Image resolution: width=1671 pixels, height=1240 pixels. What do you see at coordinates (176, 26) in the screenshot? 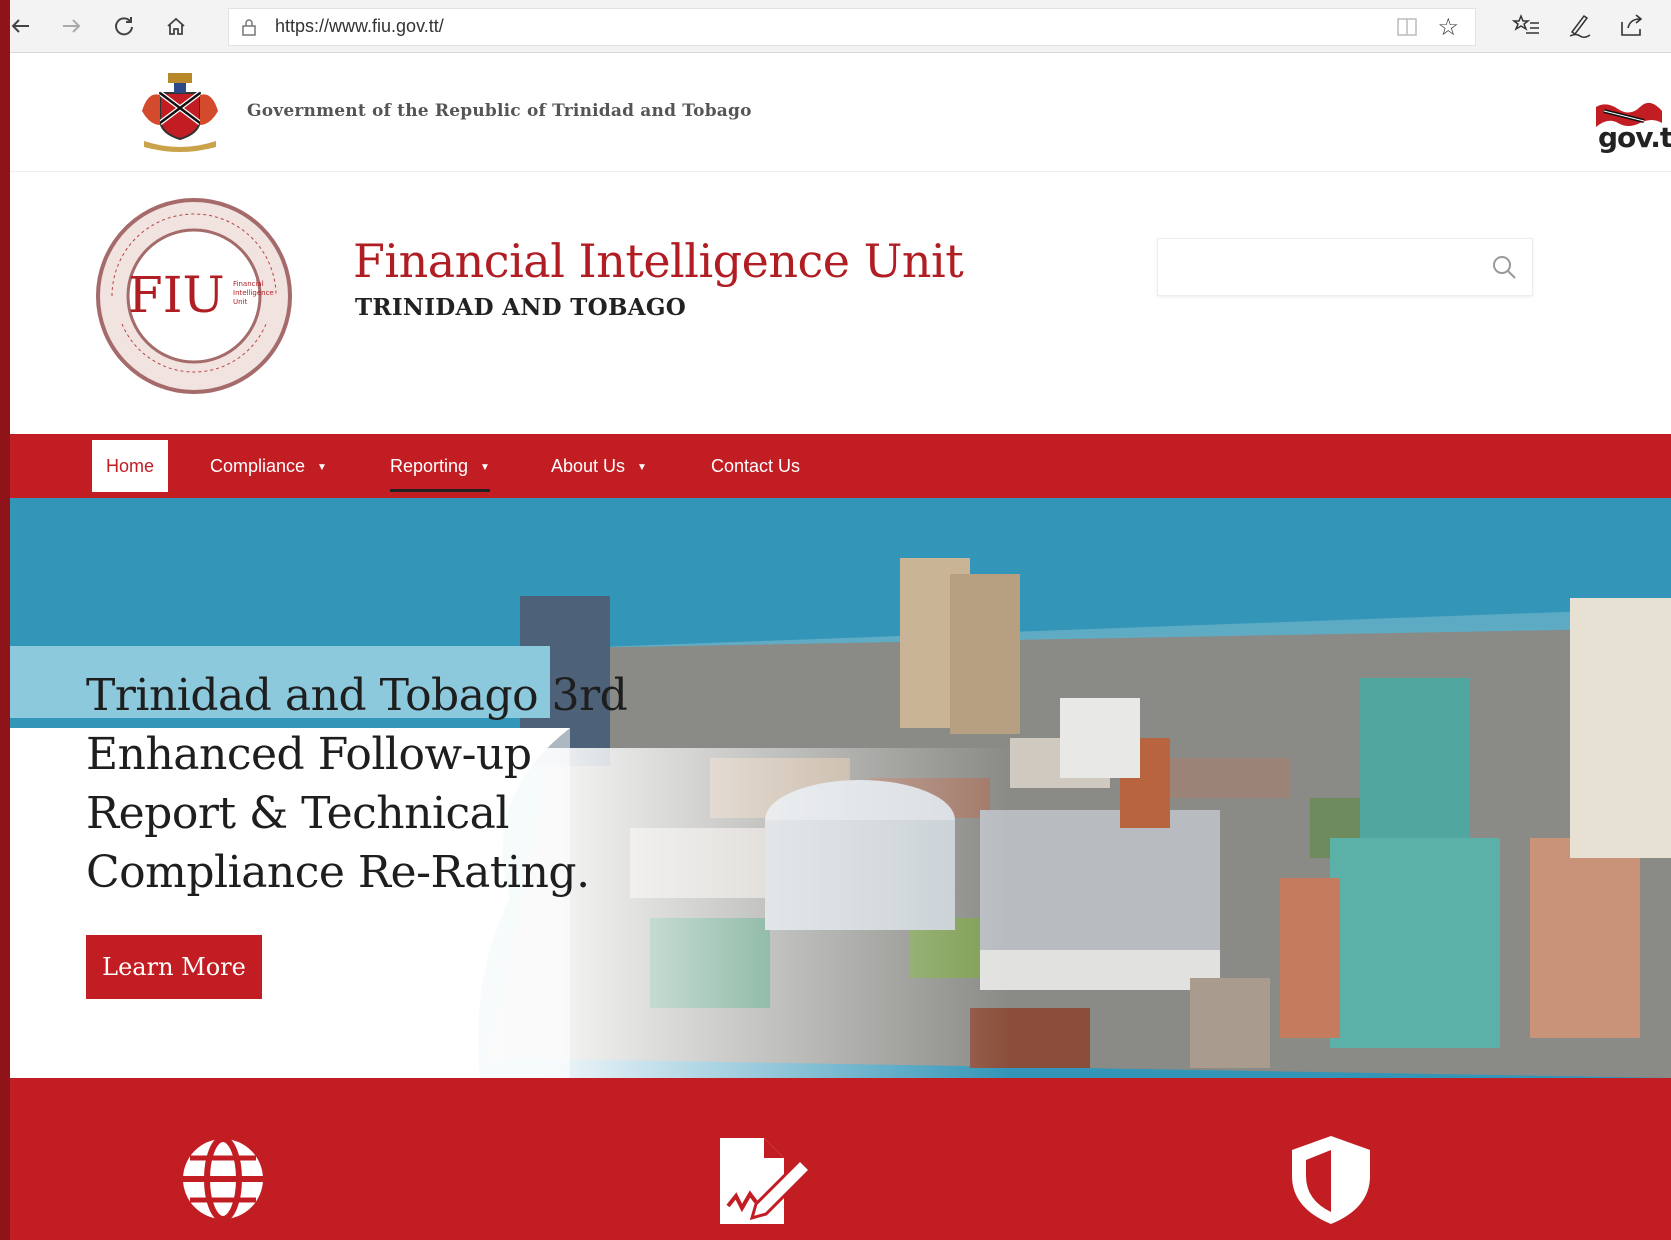
I see `home-icon` at bounding box center [176, 26].